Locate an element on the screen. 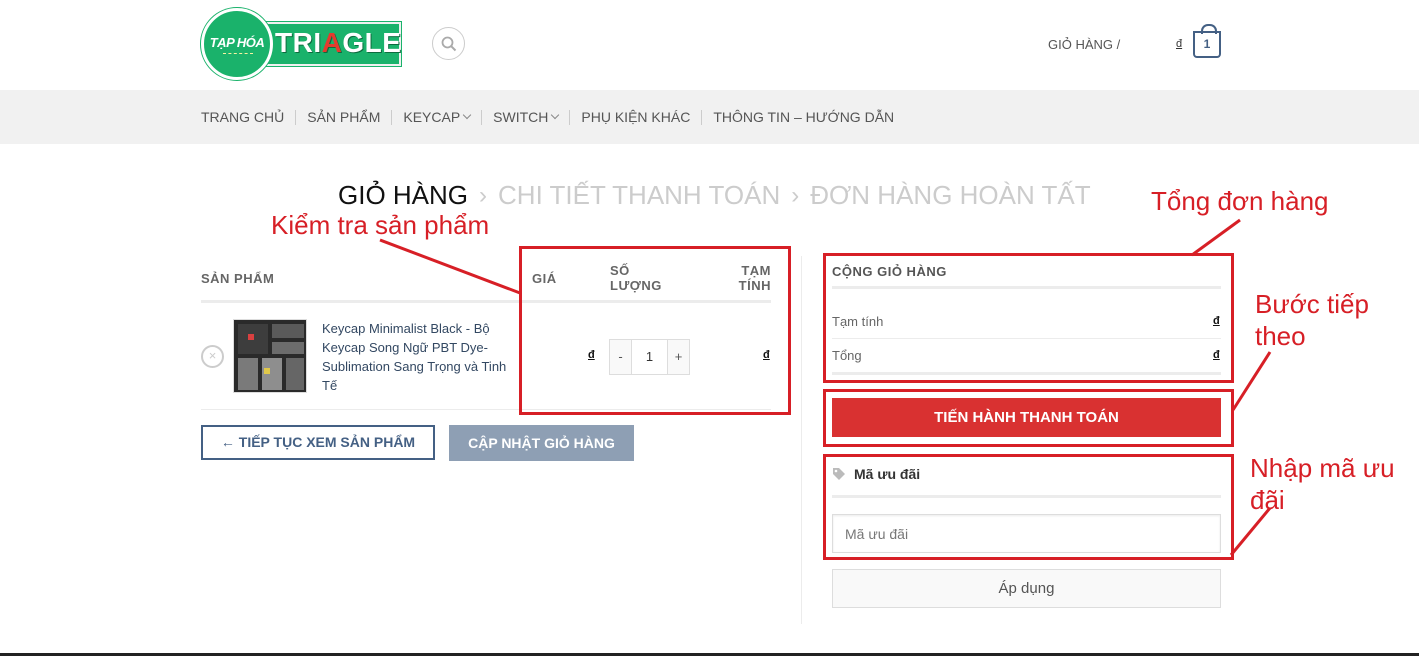  annotation-box-coupon is located at coordinates (1028, 507).